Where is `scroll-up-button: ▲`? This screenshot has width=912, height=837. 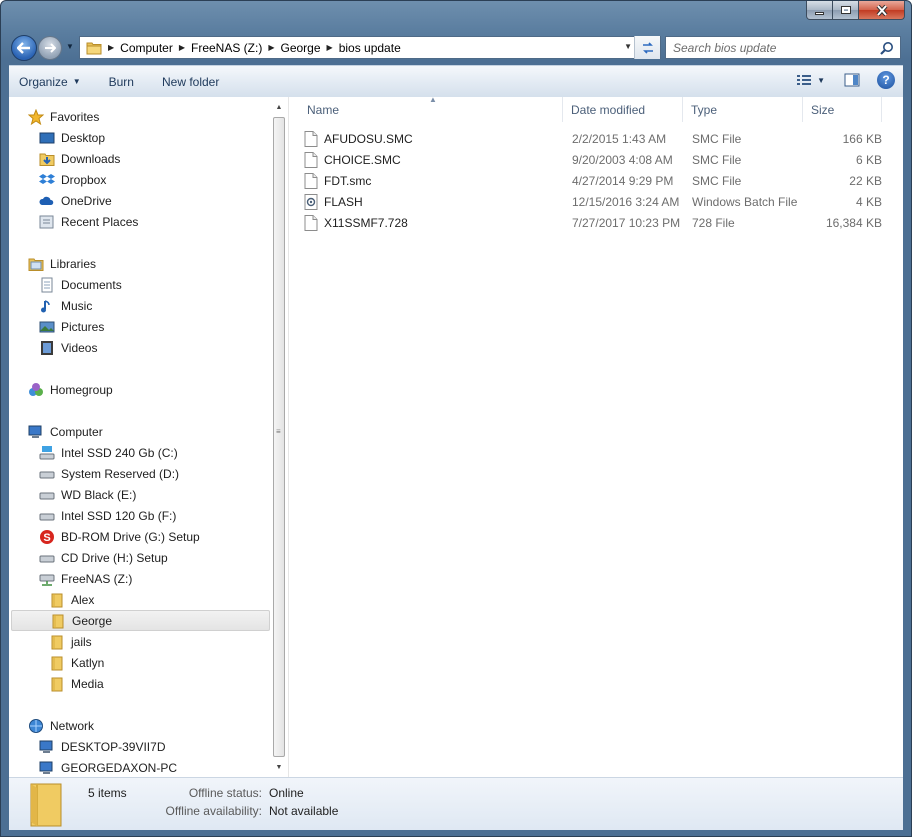 scroll-up-button: ▲ is located at coordinates (279, 107).